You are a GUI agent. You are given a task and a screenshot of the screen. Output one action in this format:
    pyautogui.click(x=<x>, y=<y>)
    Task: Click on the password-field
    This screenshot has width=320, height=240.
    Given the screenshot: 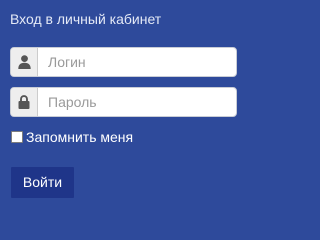 What is the action you would take?
    pyautogui.click(x=123, y=102)
    